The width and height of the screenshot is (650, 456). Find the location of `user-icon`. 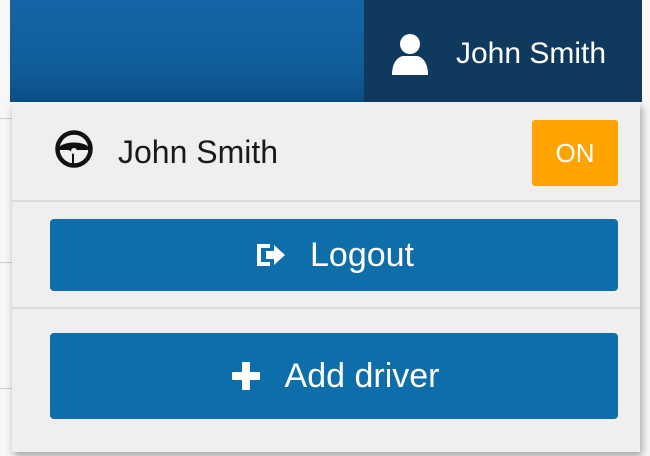

user-icon is located at coordinates (410, 54).